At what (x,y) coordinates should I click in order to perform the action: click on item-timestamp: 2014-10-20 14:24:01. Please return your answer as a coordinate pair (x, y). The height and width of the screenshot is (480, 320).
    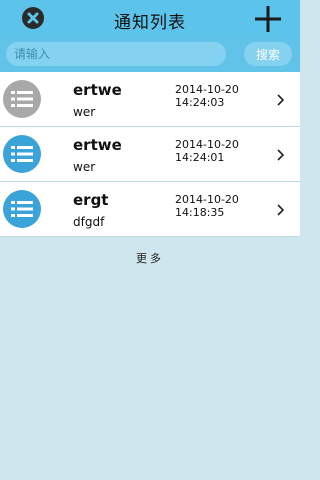
    Looking at the image, I should click on (207, 151).